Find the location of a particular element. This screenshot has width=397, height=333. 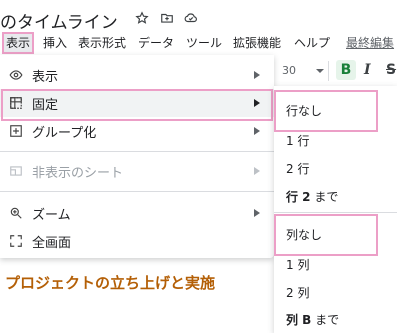

menu-item-group: グループ化 is located at coordinates (137, 131).